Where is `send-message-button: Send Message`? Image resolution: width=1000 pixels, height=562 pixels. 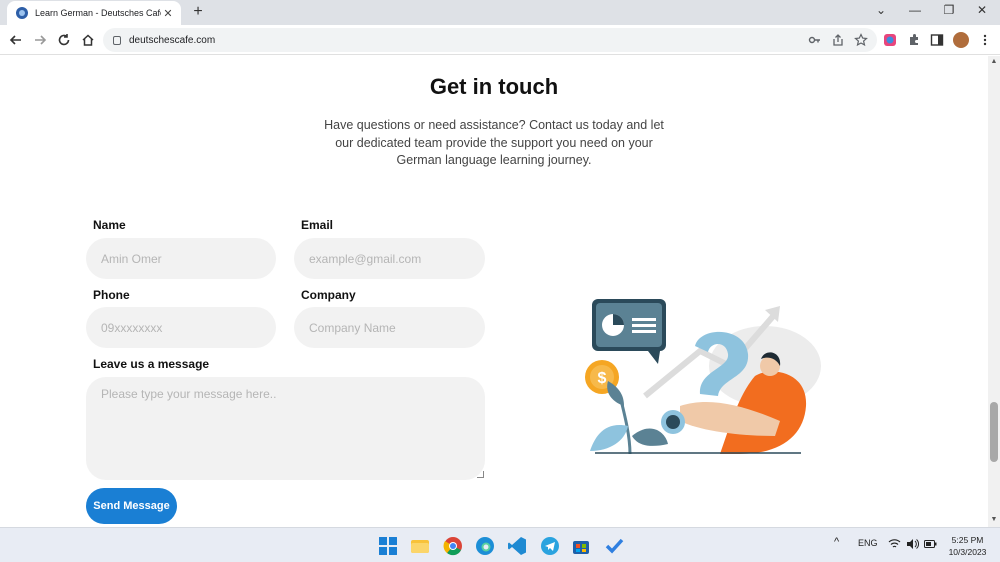
send-message-button: Send Message is located at coordinates (131, 506).